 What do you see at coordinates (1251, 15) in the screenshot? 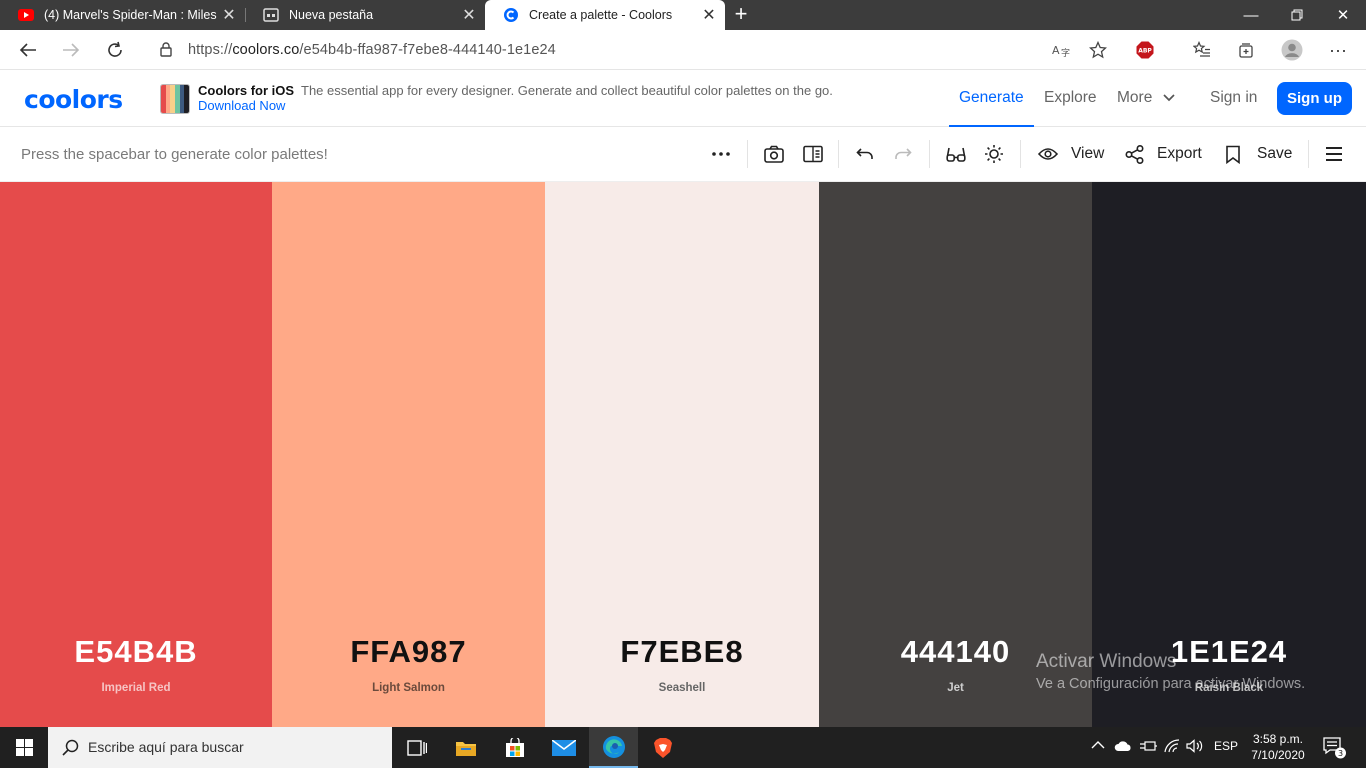
I see `minimize-icon: —` at bounding box center [1251, 15].